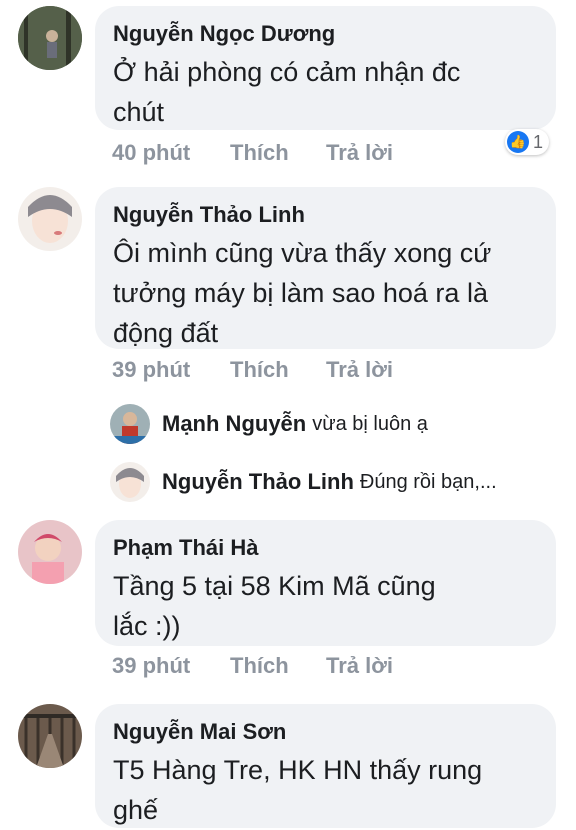 The height and width of the screenshot is (830, 576). What do you see at coordinates (323, 34) in the screenshot?
I see `comment-author: Nguyễn Ngọc Dương` at bounding box center [323, 34].